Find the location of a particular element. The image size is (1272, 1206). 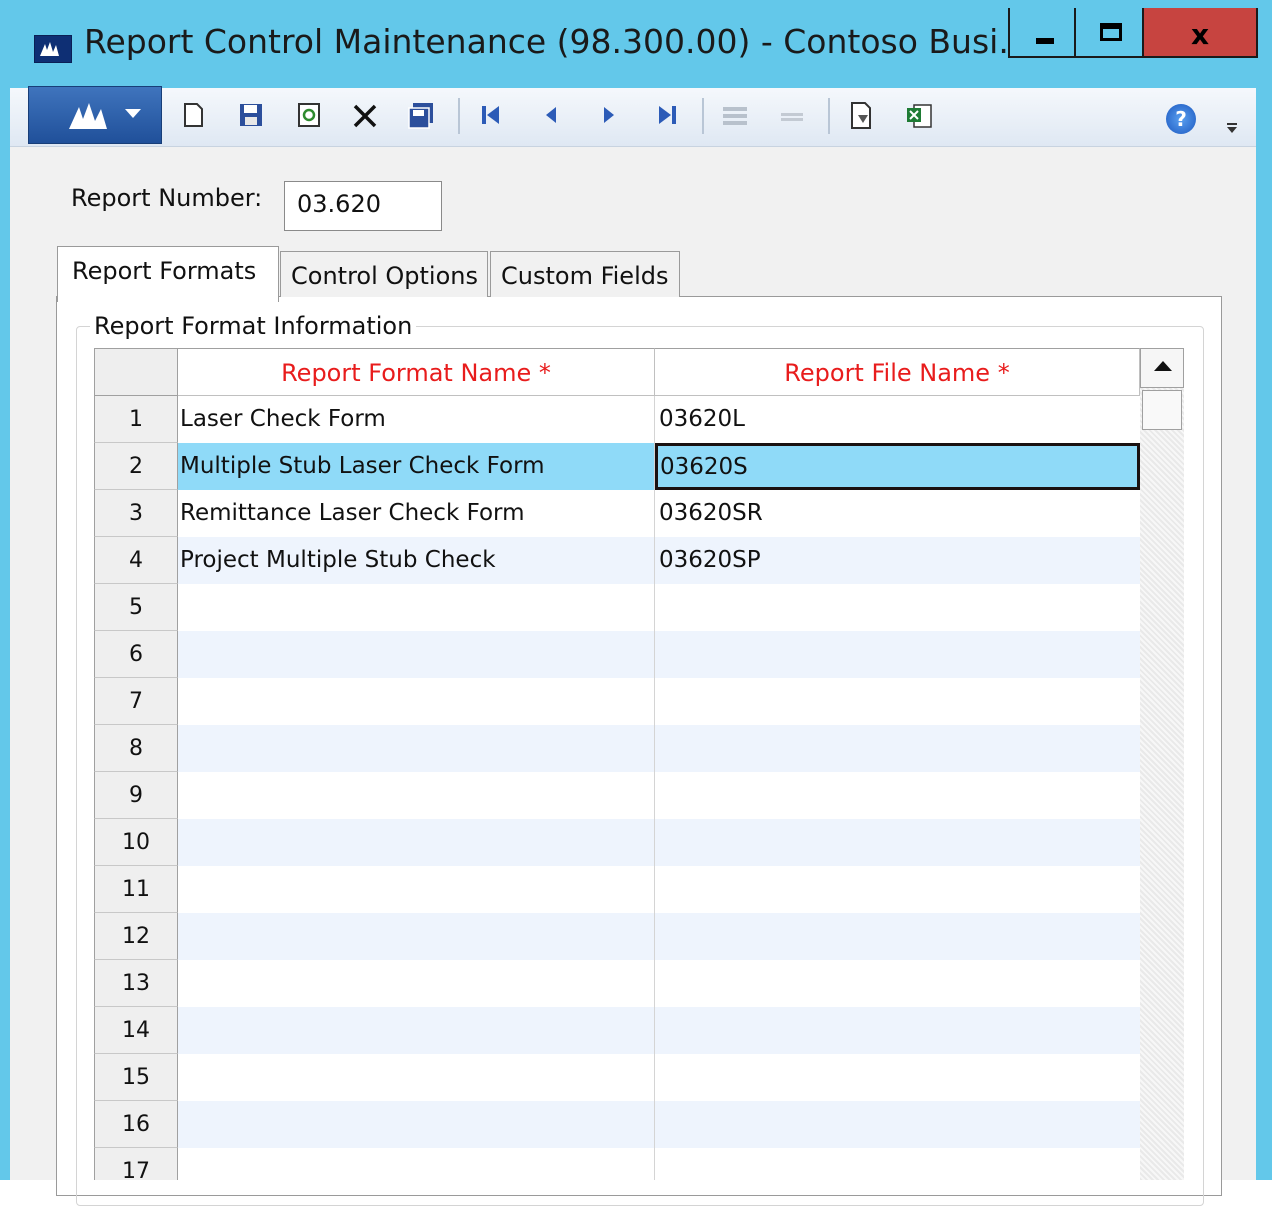

export-excel-icon is located at coordinates (919, 116).